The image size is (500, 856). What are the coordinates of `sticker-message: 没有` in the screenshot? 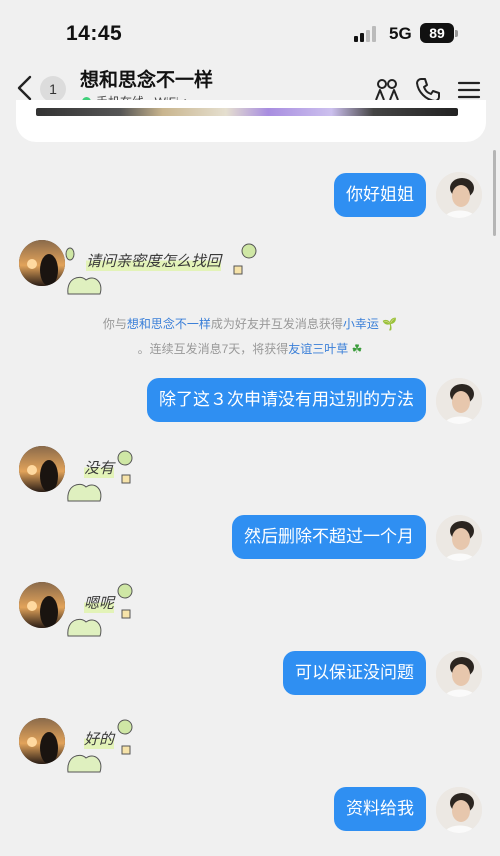 It's located at (104, 475).